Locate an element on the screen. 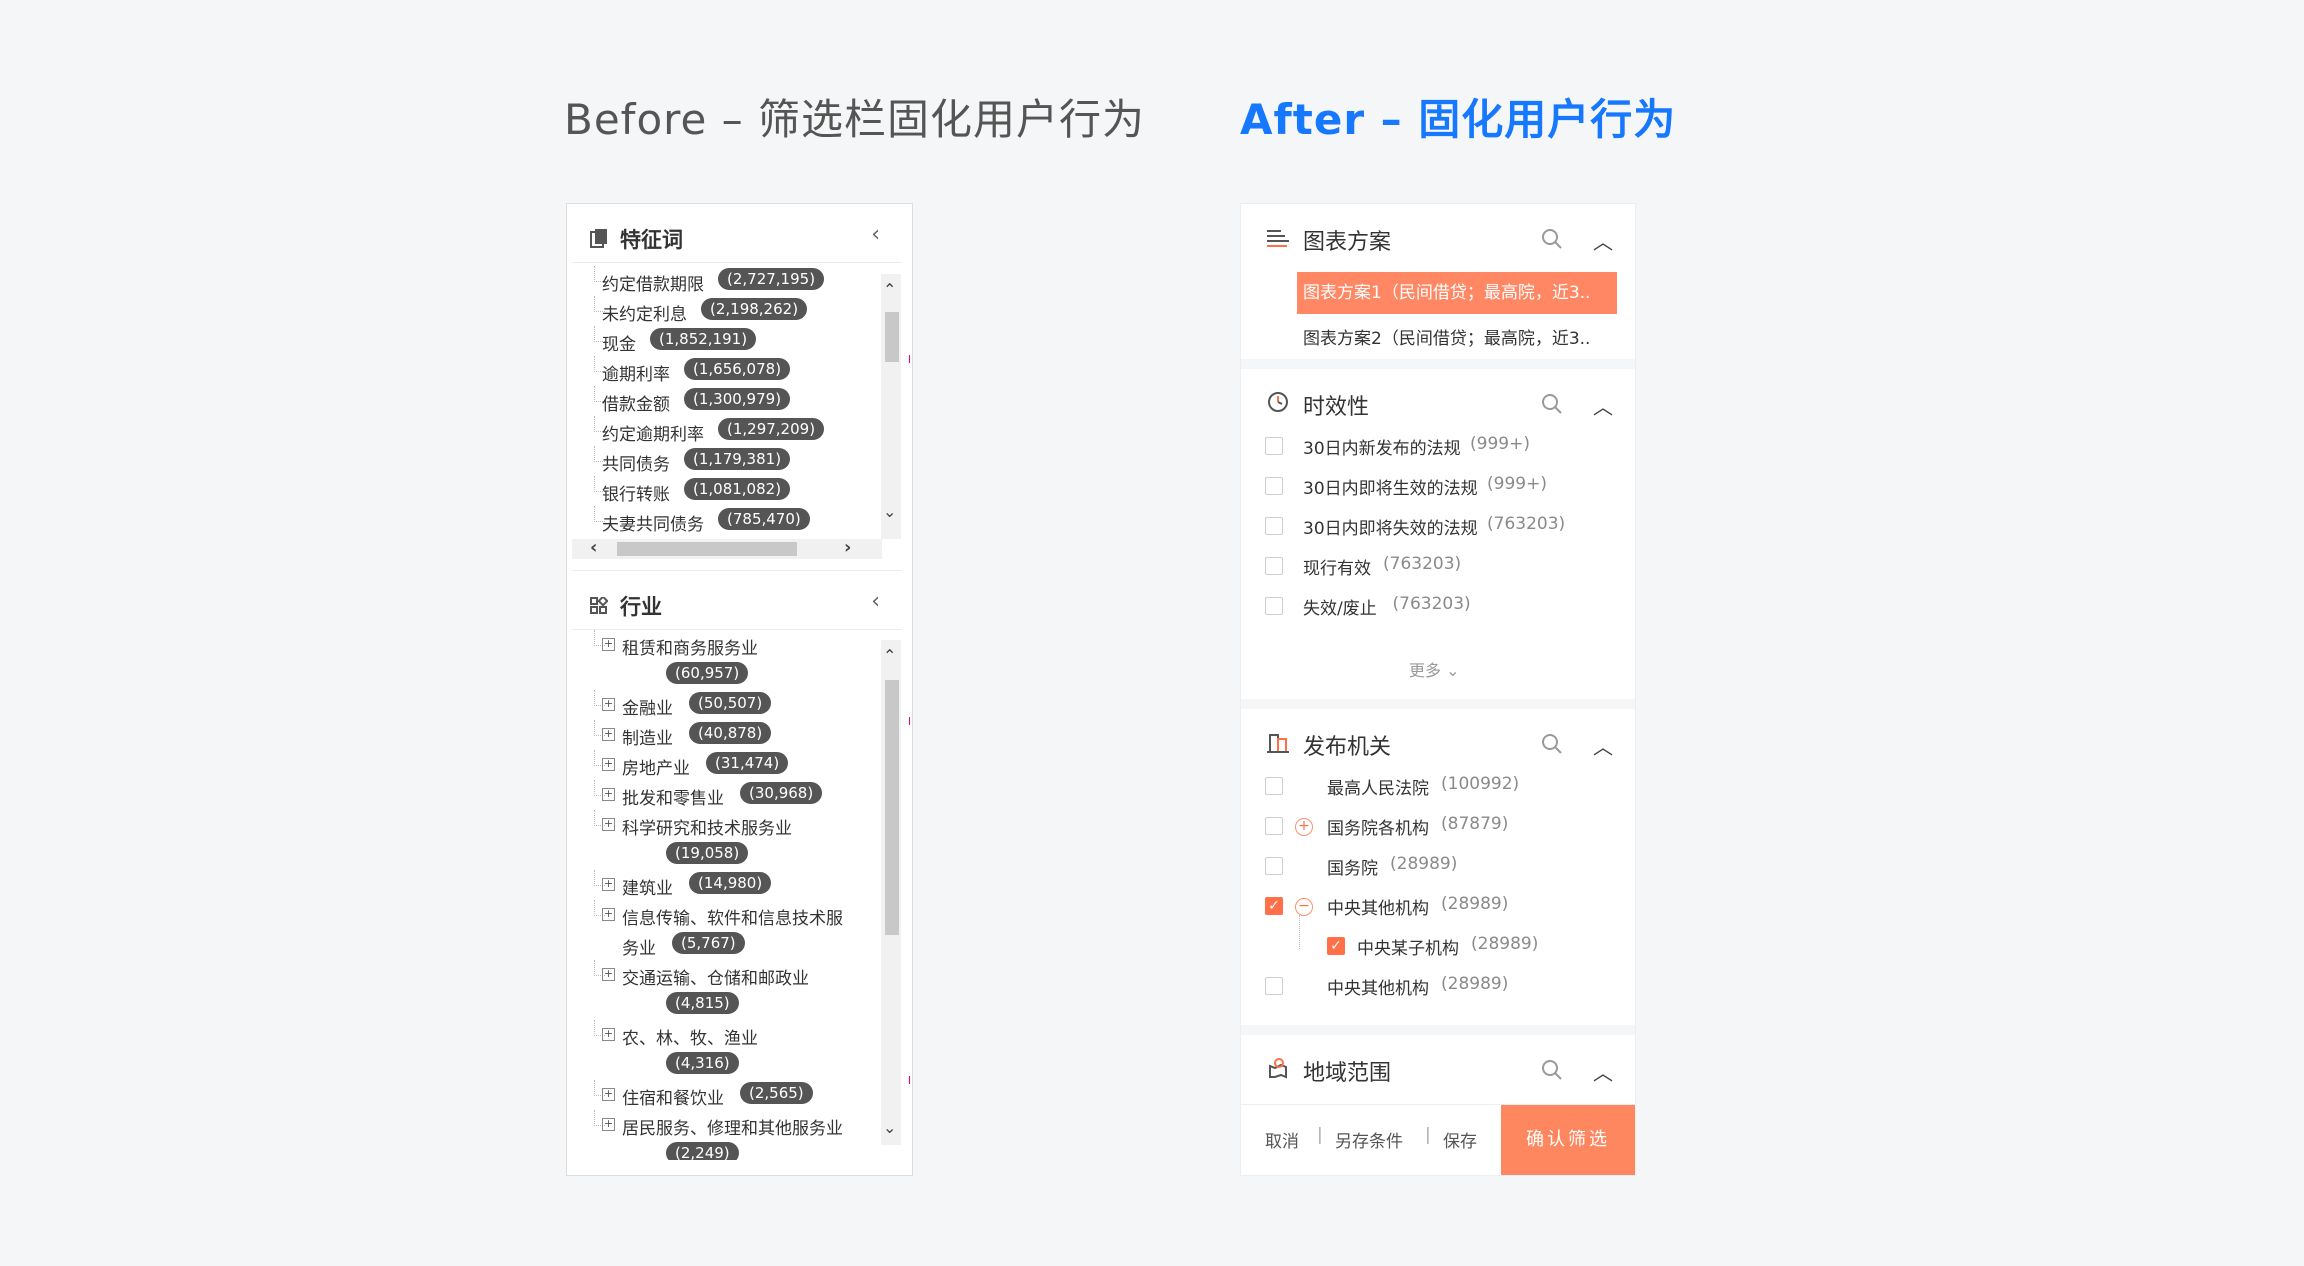  checkbox-row: 现行有效 (763203) is located at coordinates (1440, 567).